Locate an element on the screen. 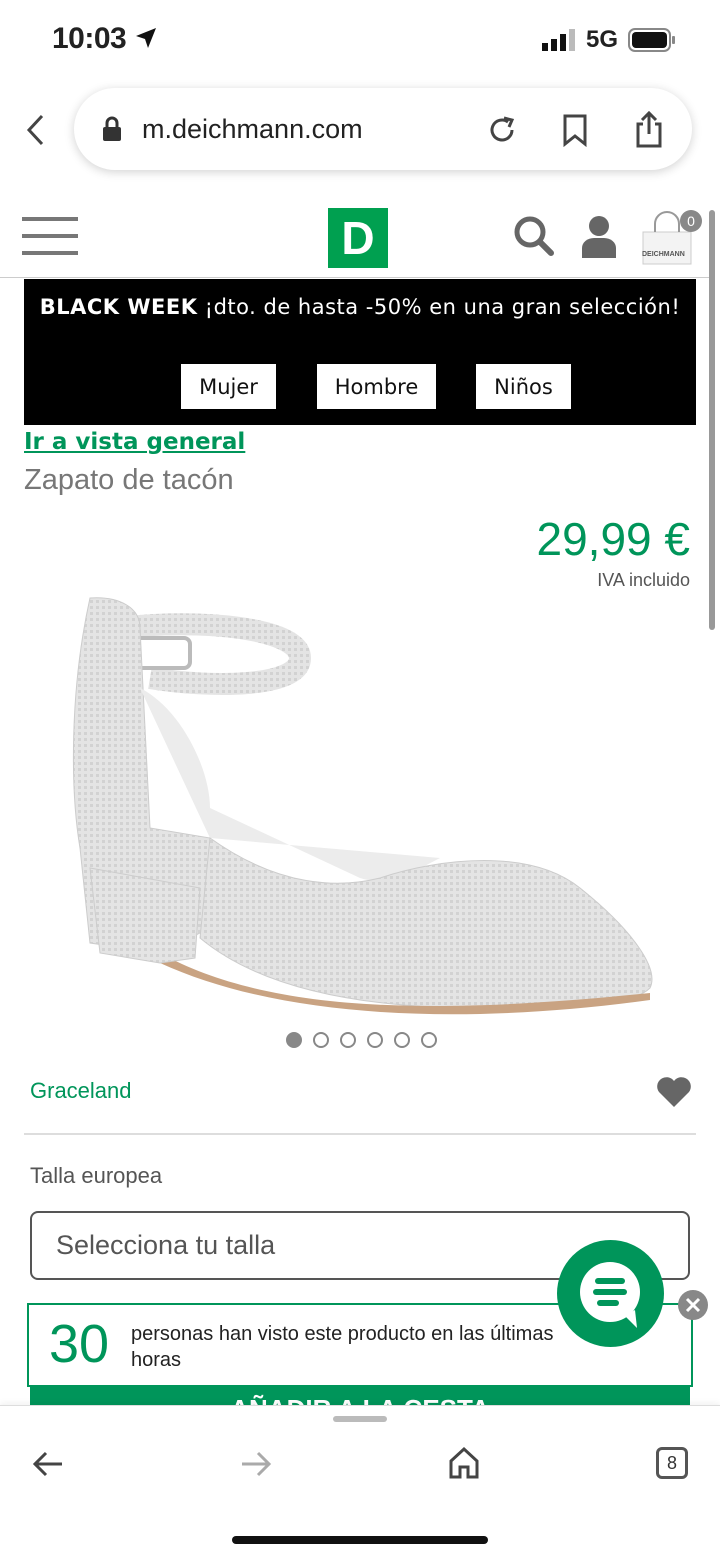 This screenshot has width=720, height=1558. promo-highlight: BLACK WEEK is located at coordinates (118, 307).